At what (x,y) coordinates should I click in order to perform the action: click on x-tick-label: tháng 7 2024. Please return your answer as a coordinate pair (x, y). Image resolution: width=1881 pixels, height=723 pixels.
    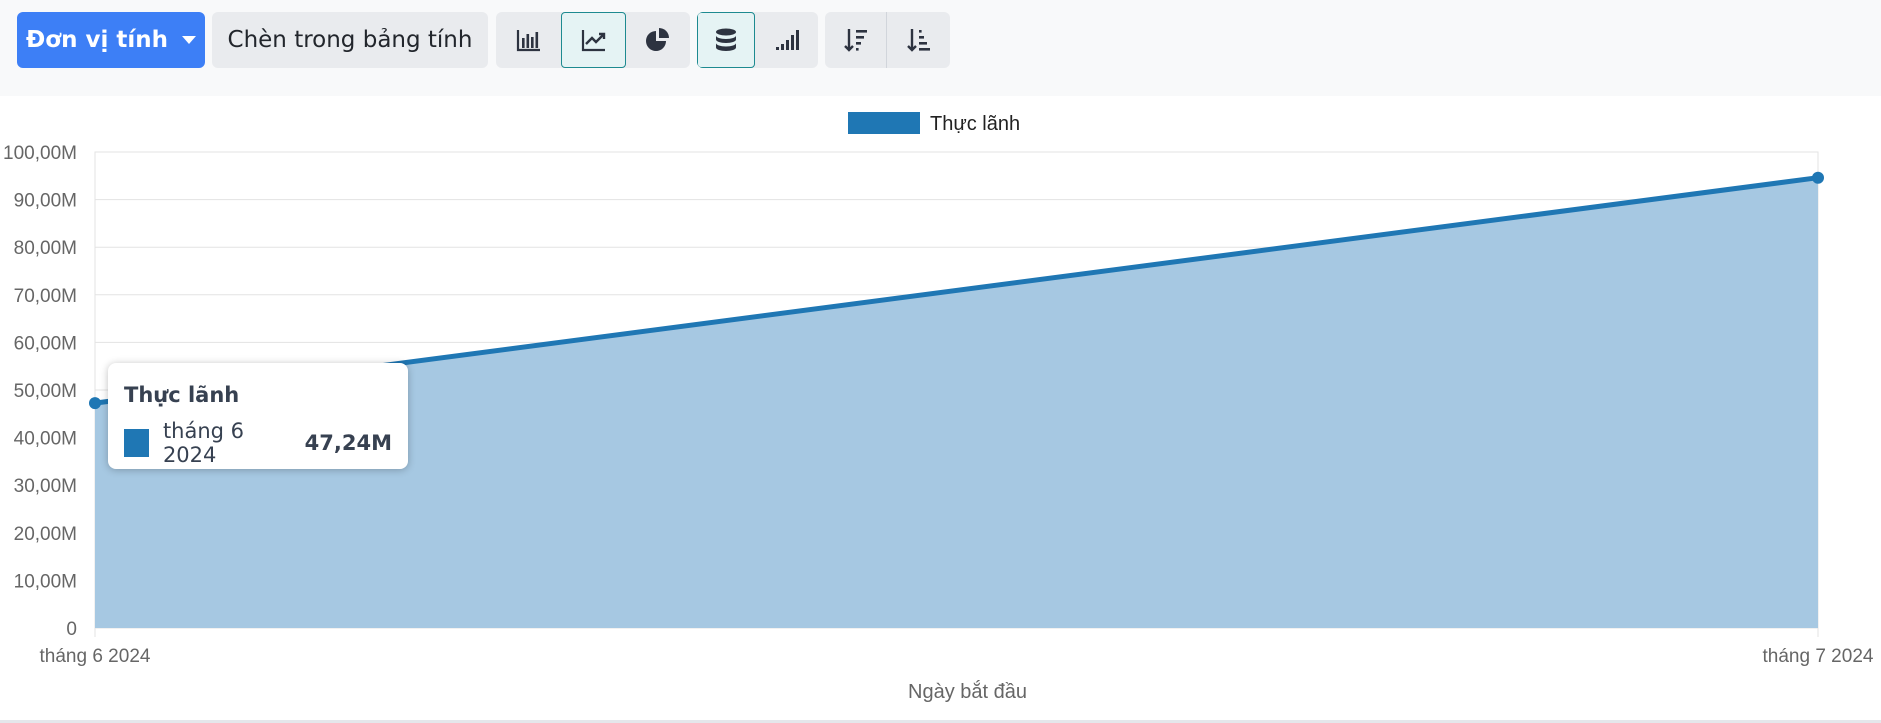
    Looking at the image, I should click on (1818, 656).